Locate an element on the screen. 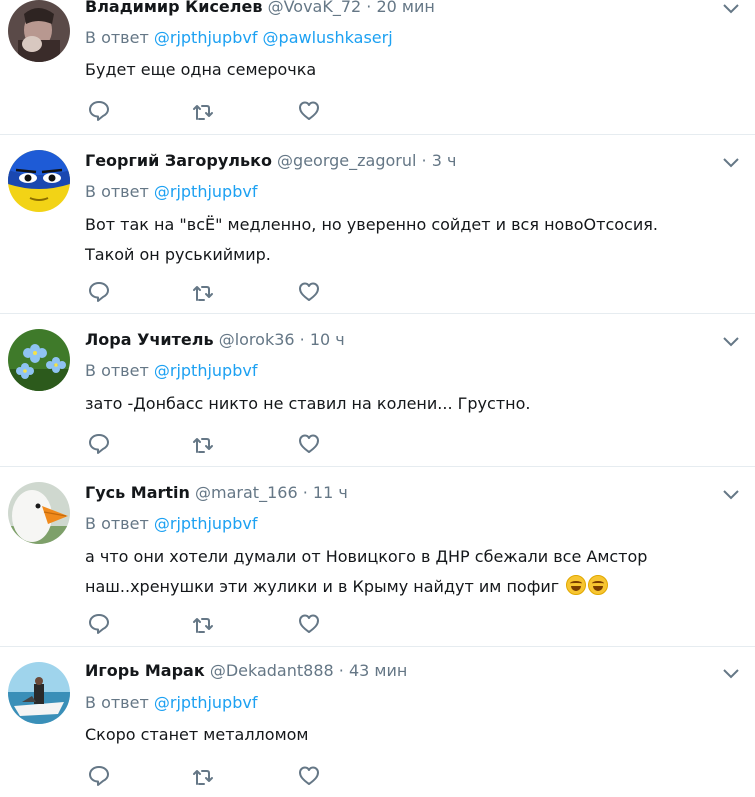 Image resolution: width=755 pixels, height=797 pixels. blue-yellow-face-icon is located at coordinates (39, 181).